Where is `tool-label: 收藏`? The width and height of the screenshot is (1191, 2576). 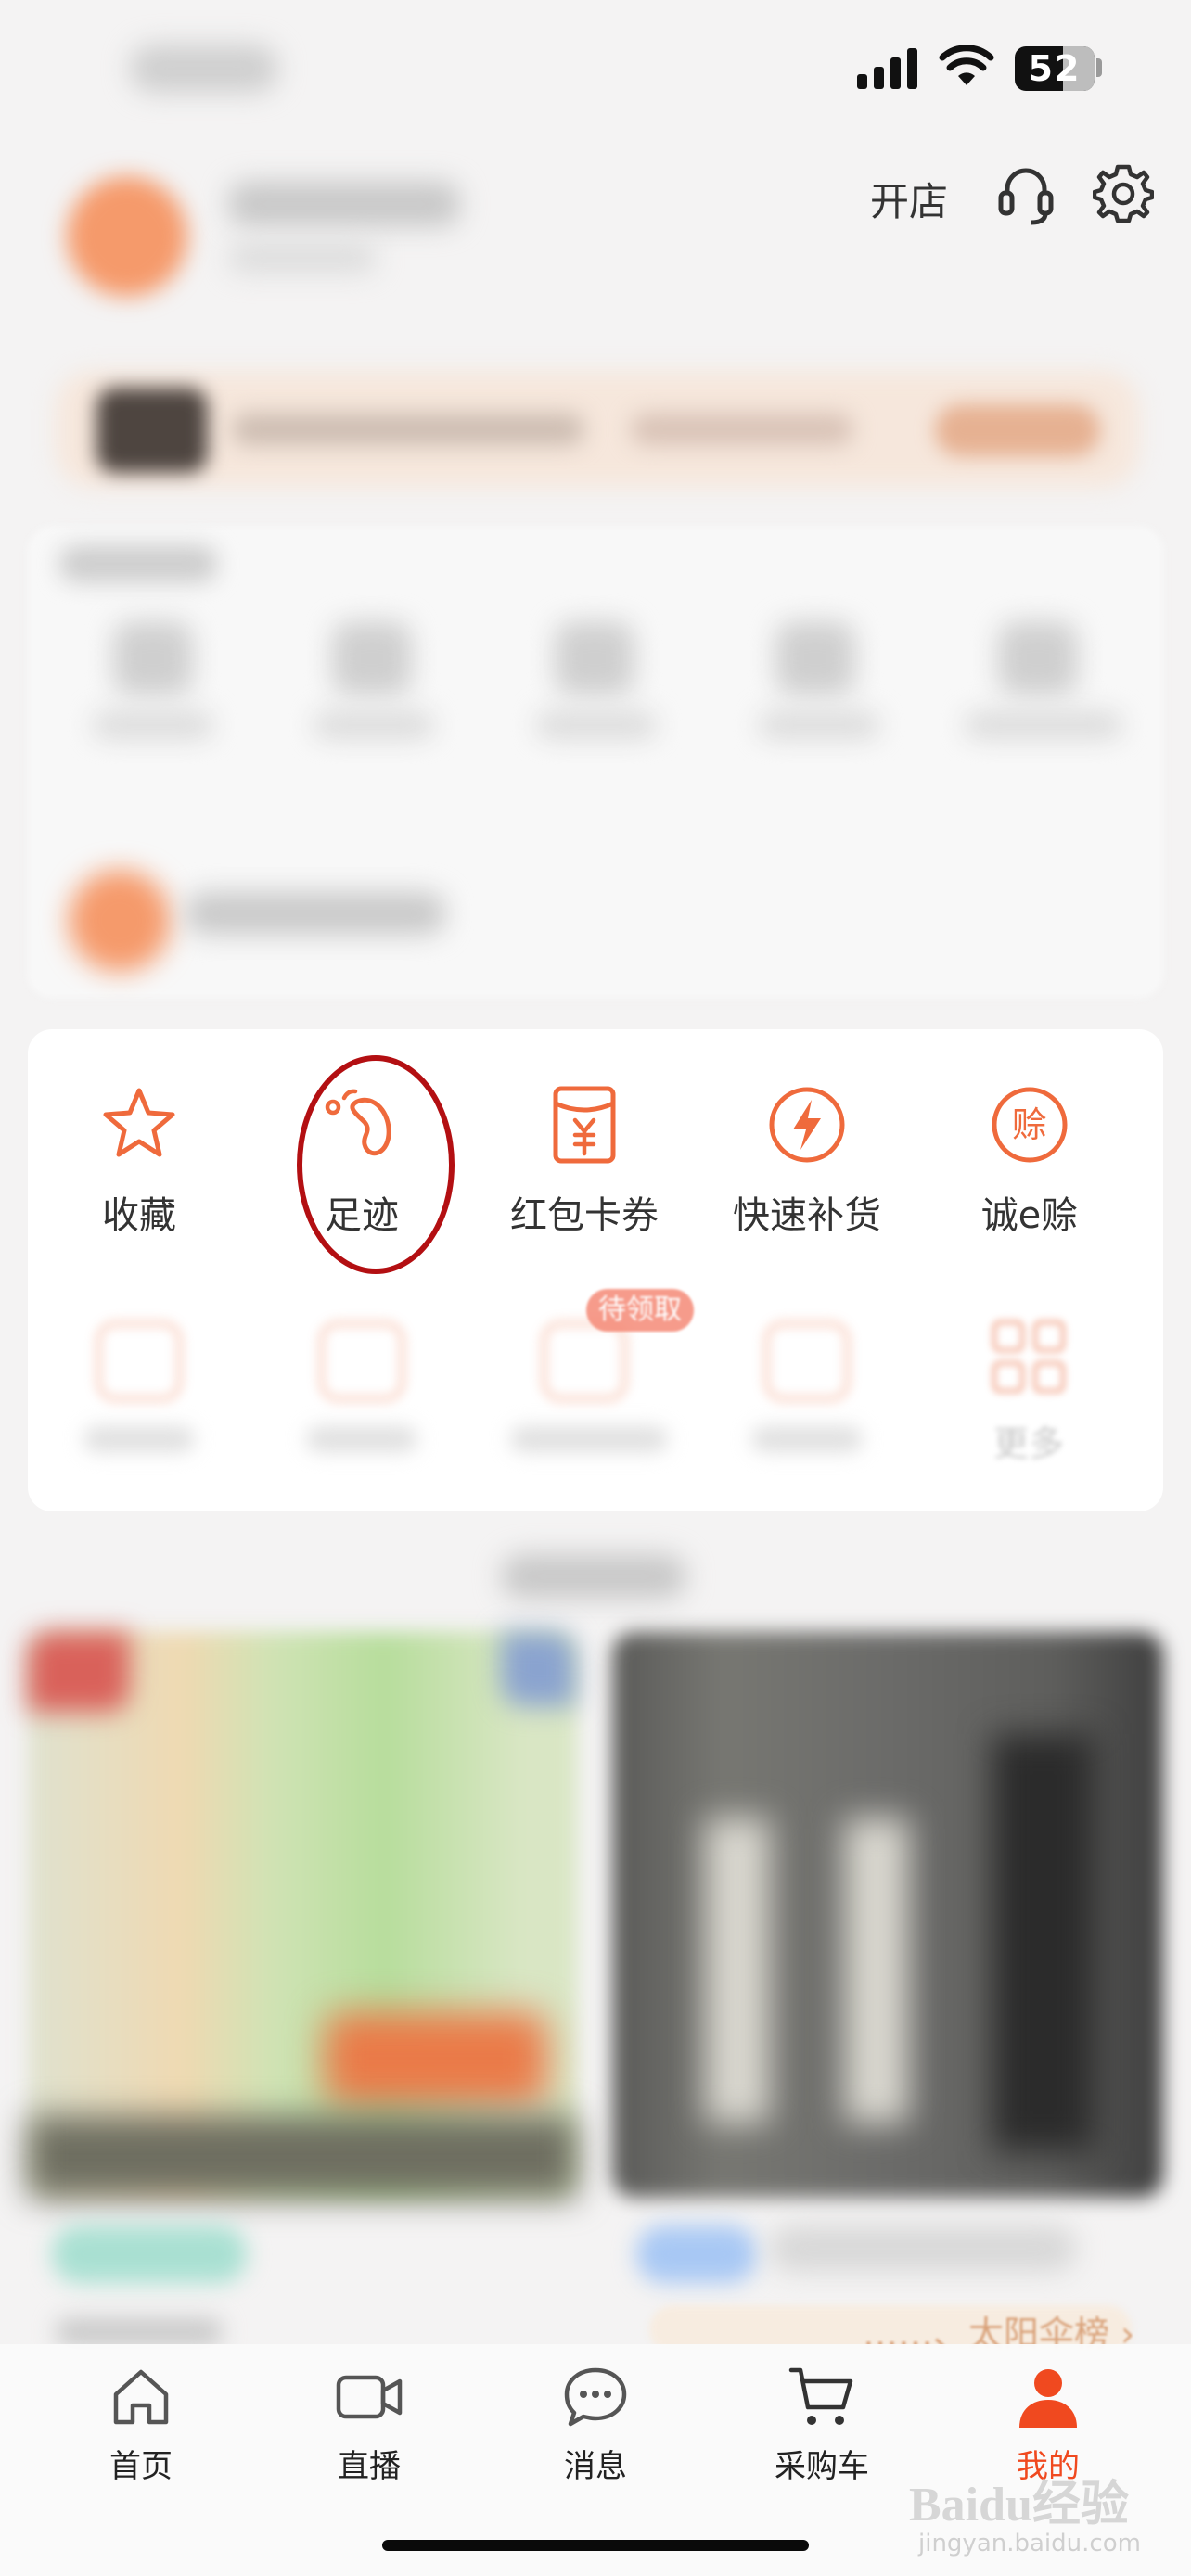
tool-label: 收藏 is located at coordinates (139, 1216).